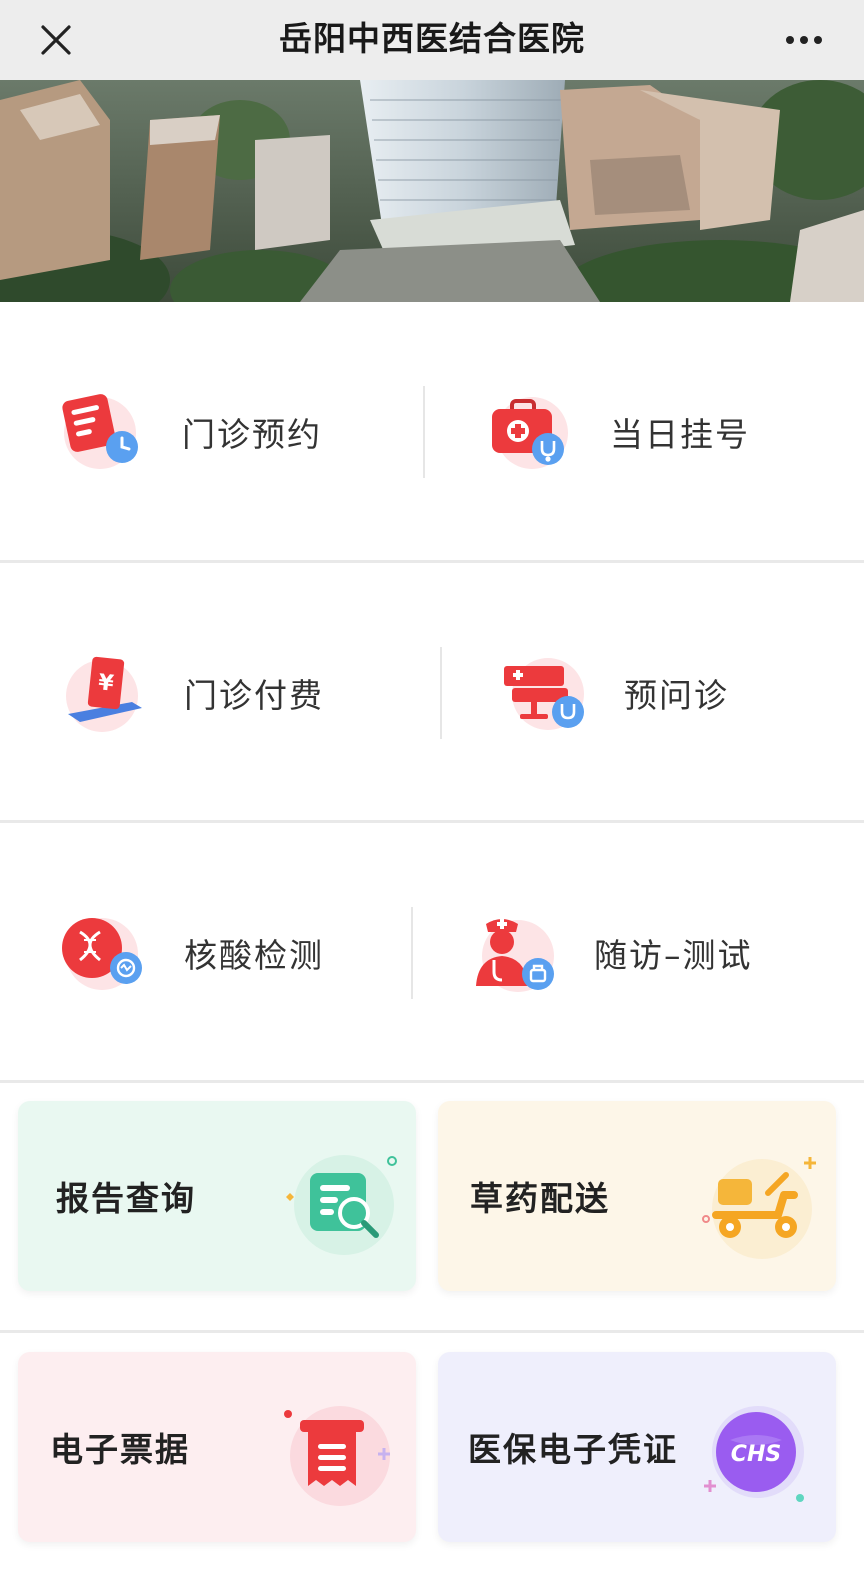 The height and width of the screenshot is (1587, 864). I want to click on chs-insurance-icon: CHS, so click(754, 1454).